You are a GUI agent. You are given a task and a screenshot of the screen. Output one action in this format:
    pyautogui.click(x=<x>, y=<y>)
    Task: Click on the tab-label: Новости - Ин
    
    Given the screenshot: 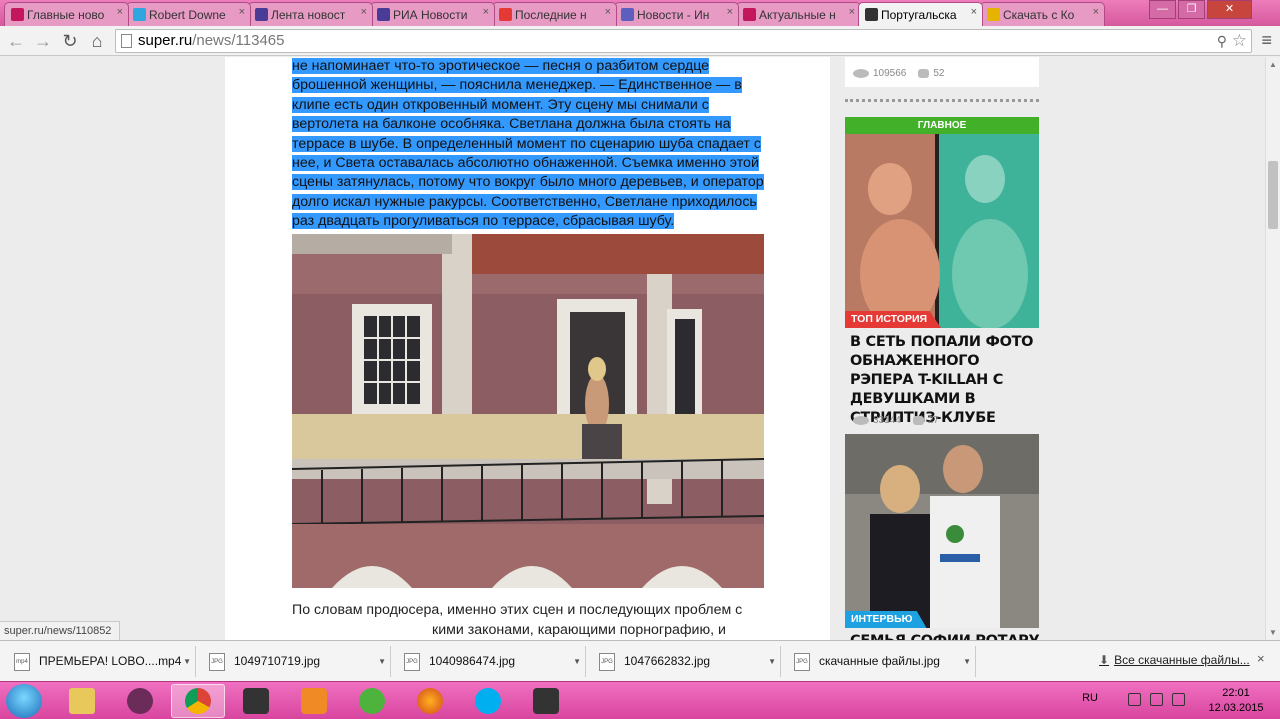 What is the action you would take?
    pyautogui.click(x=673, y=14)
    